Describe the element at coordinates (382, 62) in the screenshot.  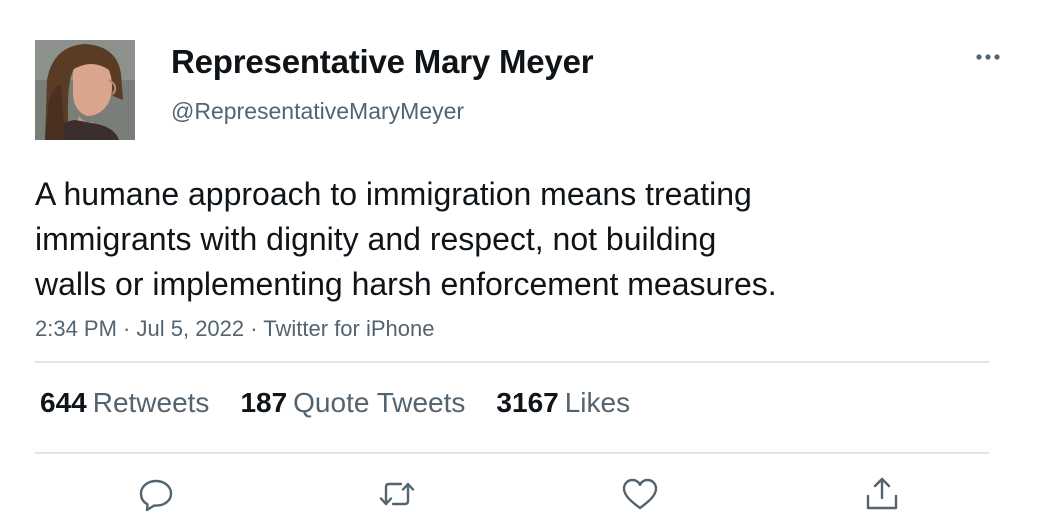
I see `display-name: Representative Mary Meyer` at that location.